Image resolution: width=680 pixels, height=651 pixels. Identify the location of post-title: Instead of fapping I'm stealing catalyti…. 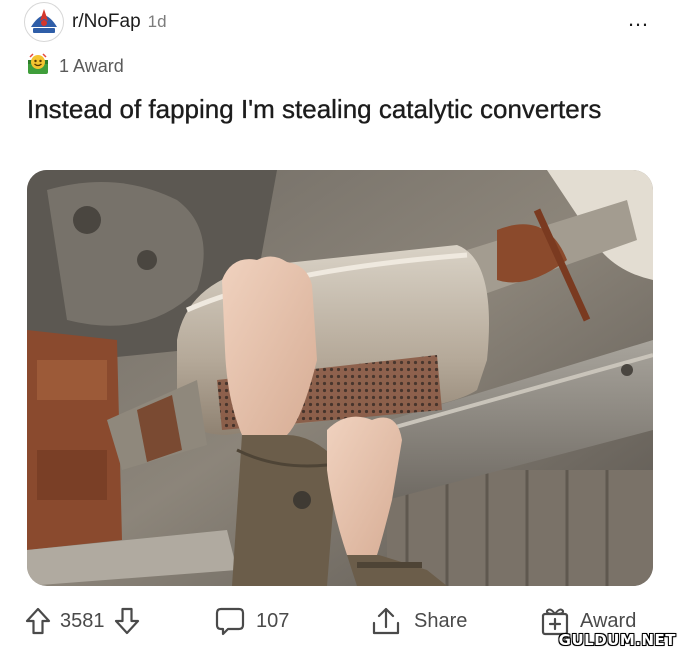
(327, 109).